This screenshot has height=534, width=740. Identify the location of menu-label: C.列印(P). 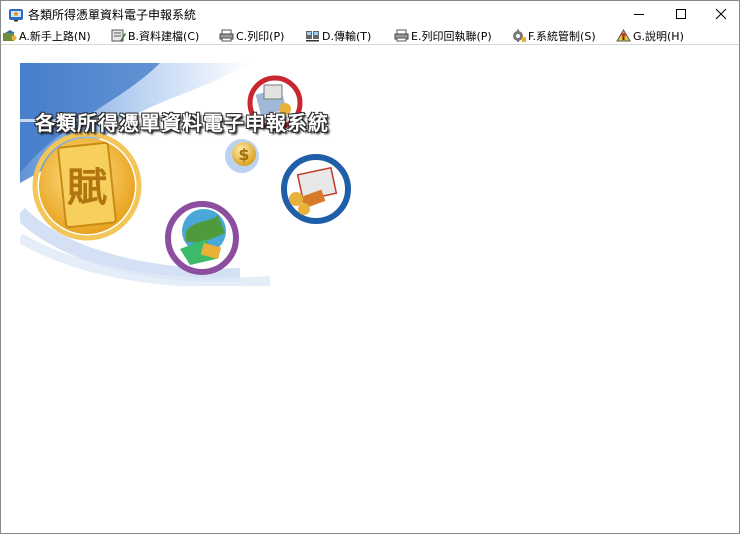
(260, 36).